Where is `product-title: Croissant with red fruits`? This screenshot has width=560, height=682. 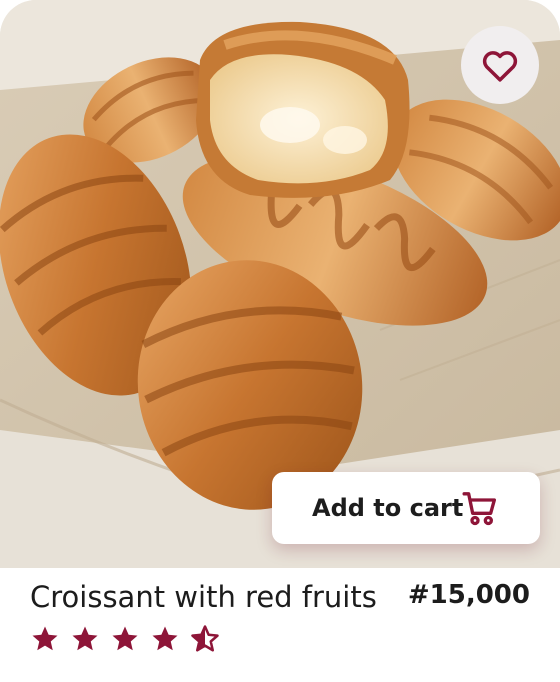
product-title: Croissant with red fruits is located at coordinates (203, 597).